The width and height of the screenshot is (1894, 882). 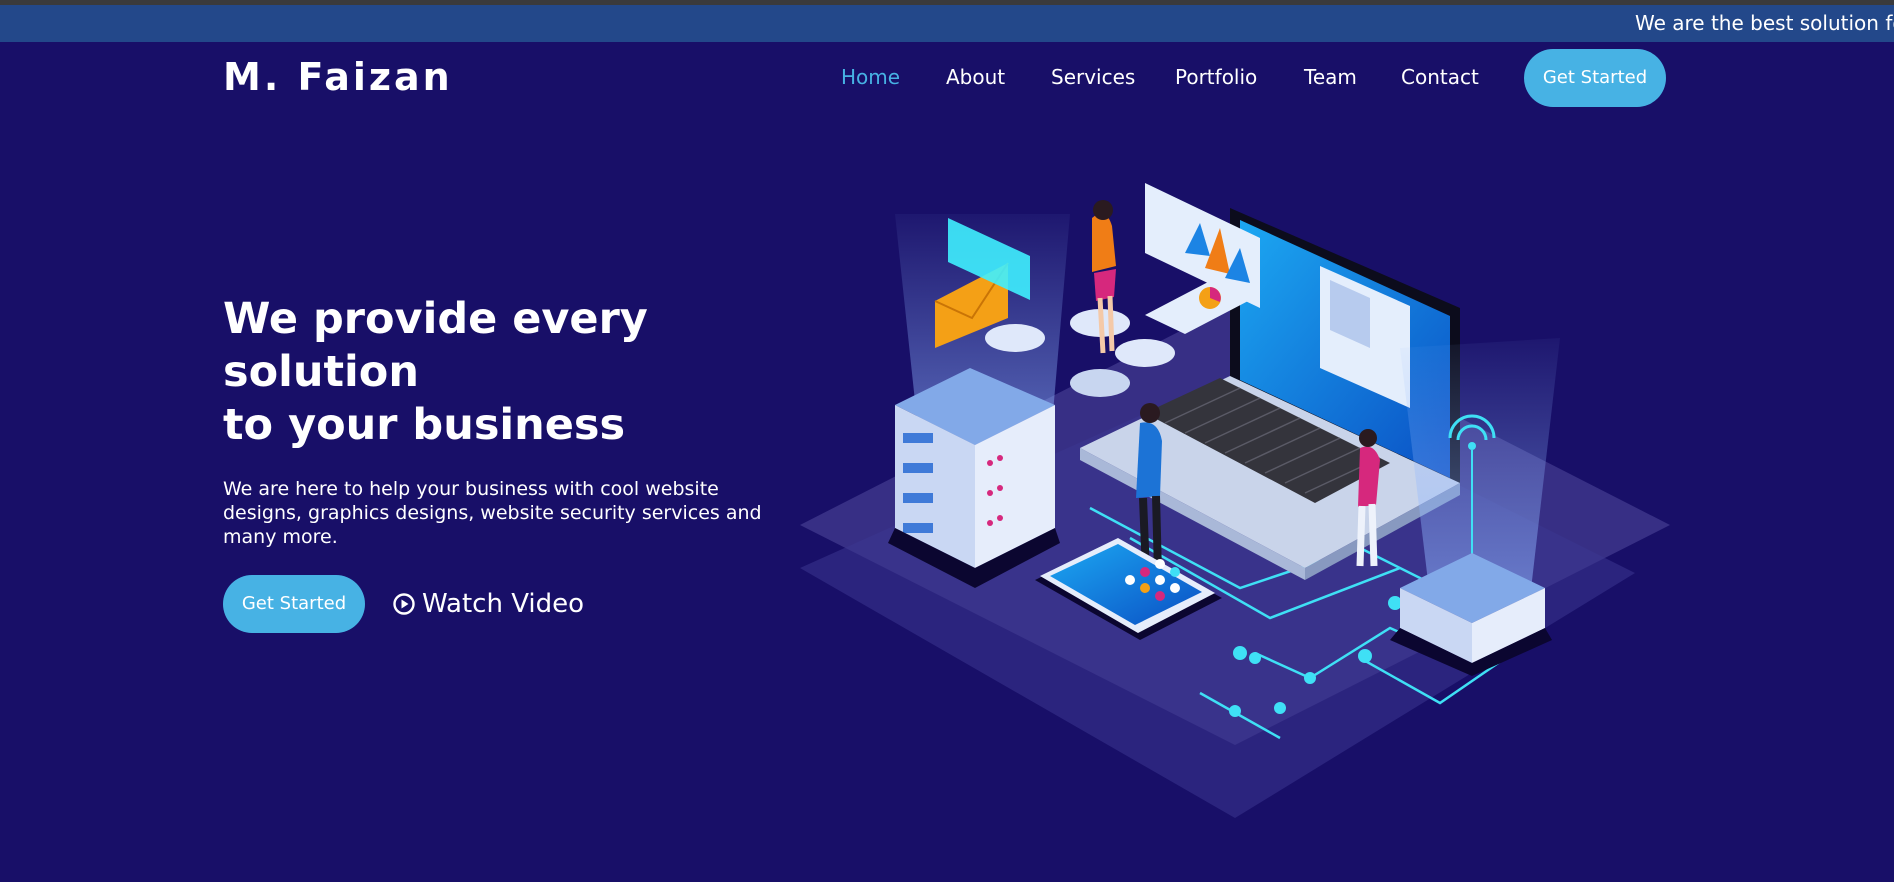 I want to click on nav-contact: Contact, so click(x=1440, y=77).